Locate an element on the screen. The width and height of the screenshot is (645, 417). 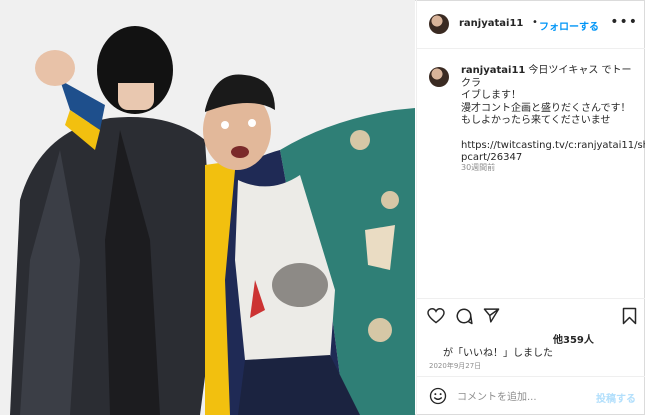
share-icon is located at coordinates (491, 315).